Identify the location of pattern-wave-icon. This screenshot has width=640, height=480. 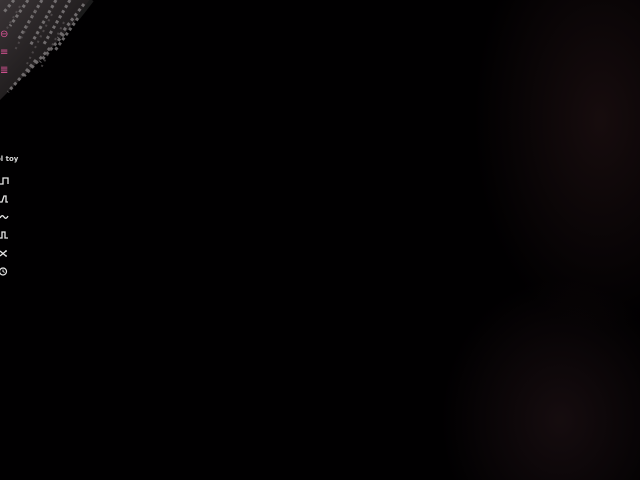
(4, 217).